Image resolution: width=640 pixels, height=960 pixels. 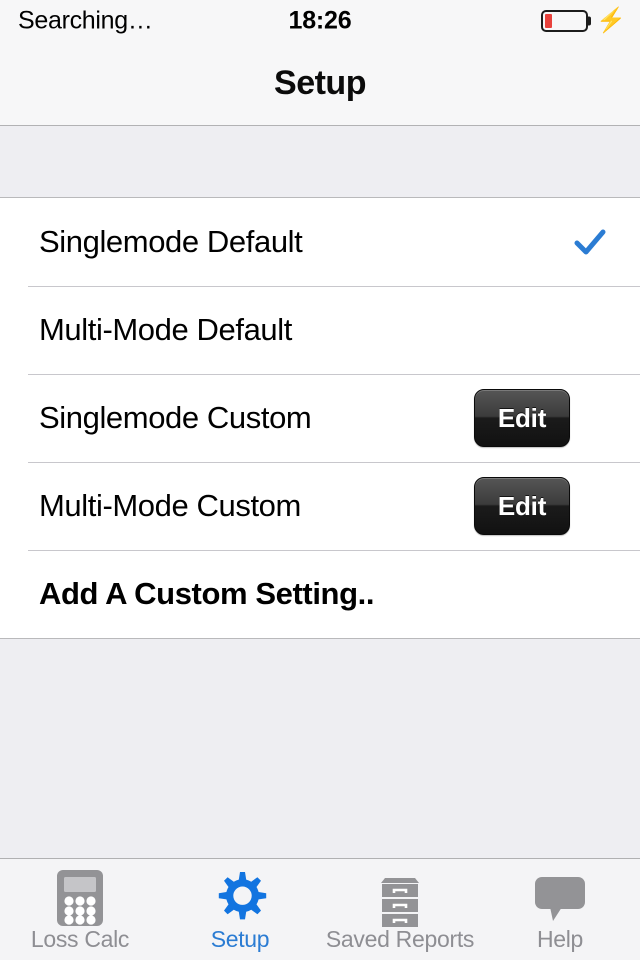 What do you see at coordinates (590, 242) in the screenshot?
I see `checkmark-icon` at bounding box center [590, 242].